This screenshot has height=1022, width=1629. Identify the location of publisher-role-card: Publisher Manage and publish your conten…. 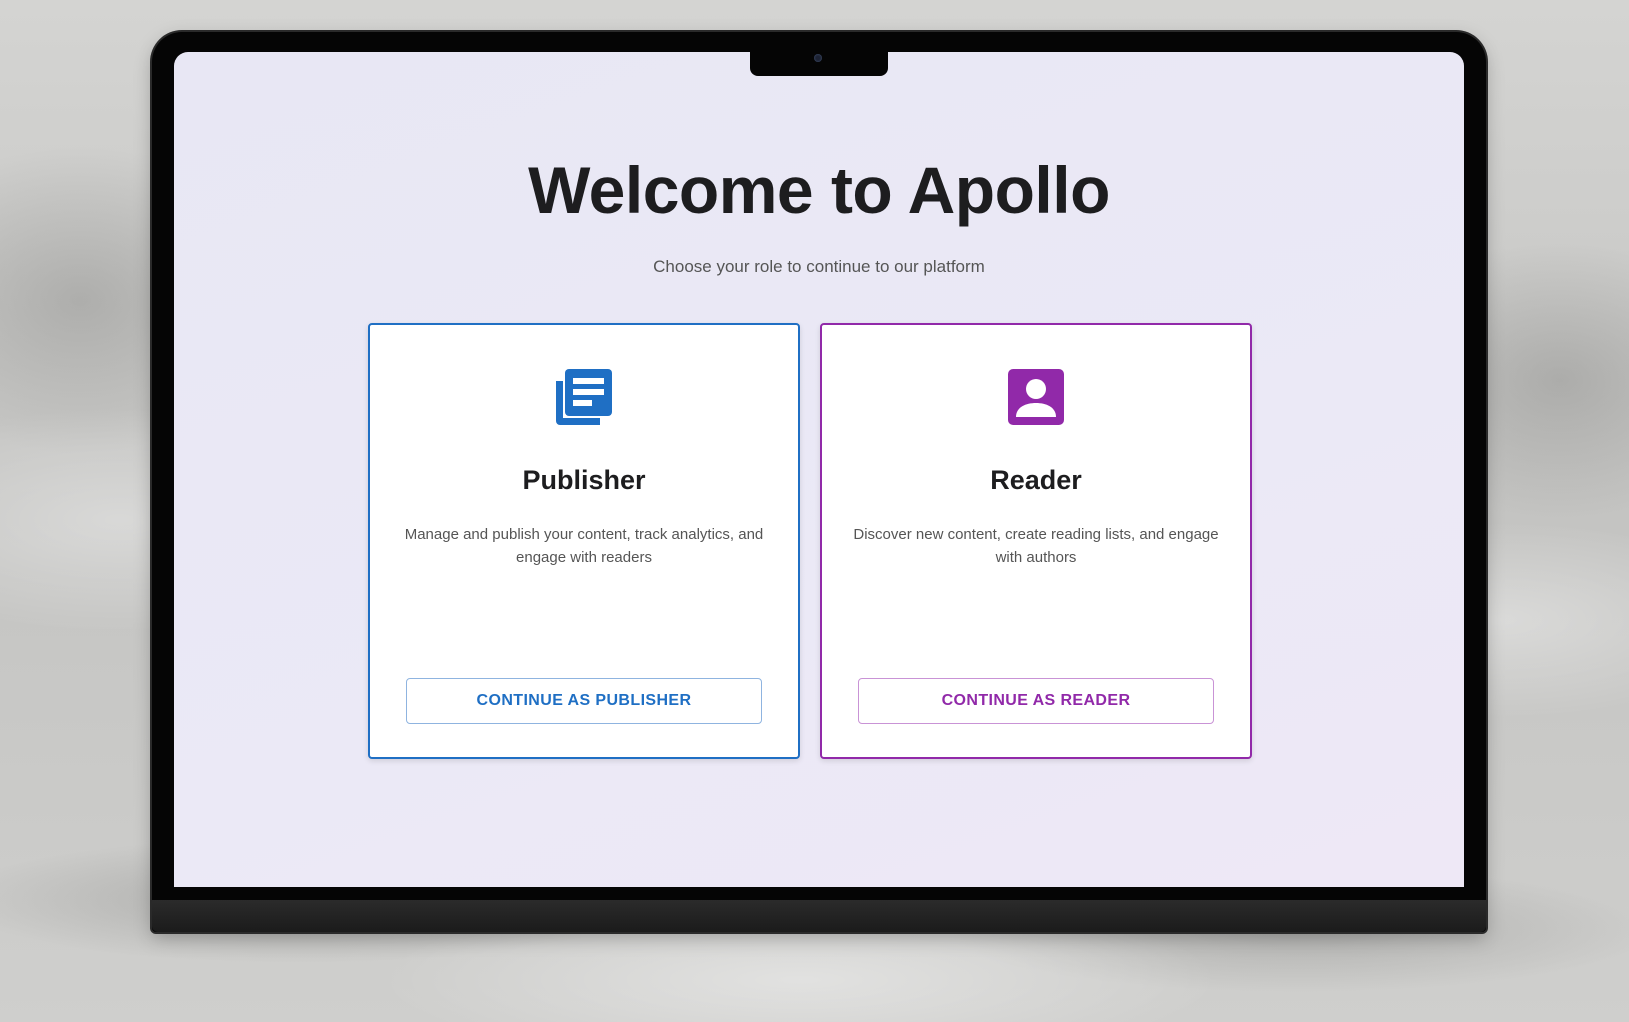
(584, 541).